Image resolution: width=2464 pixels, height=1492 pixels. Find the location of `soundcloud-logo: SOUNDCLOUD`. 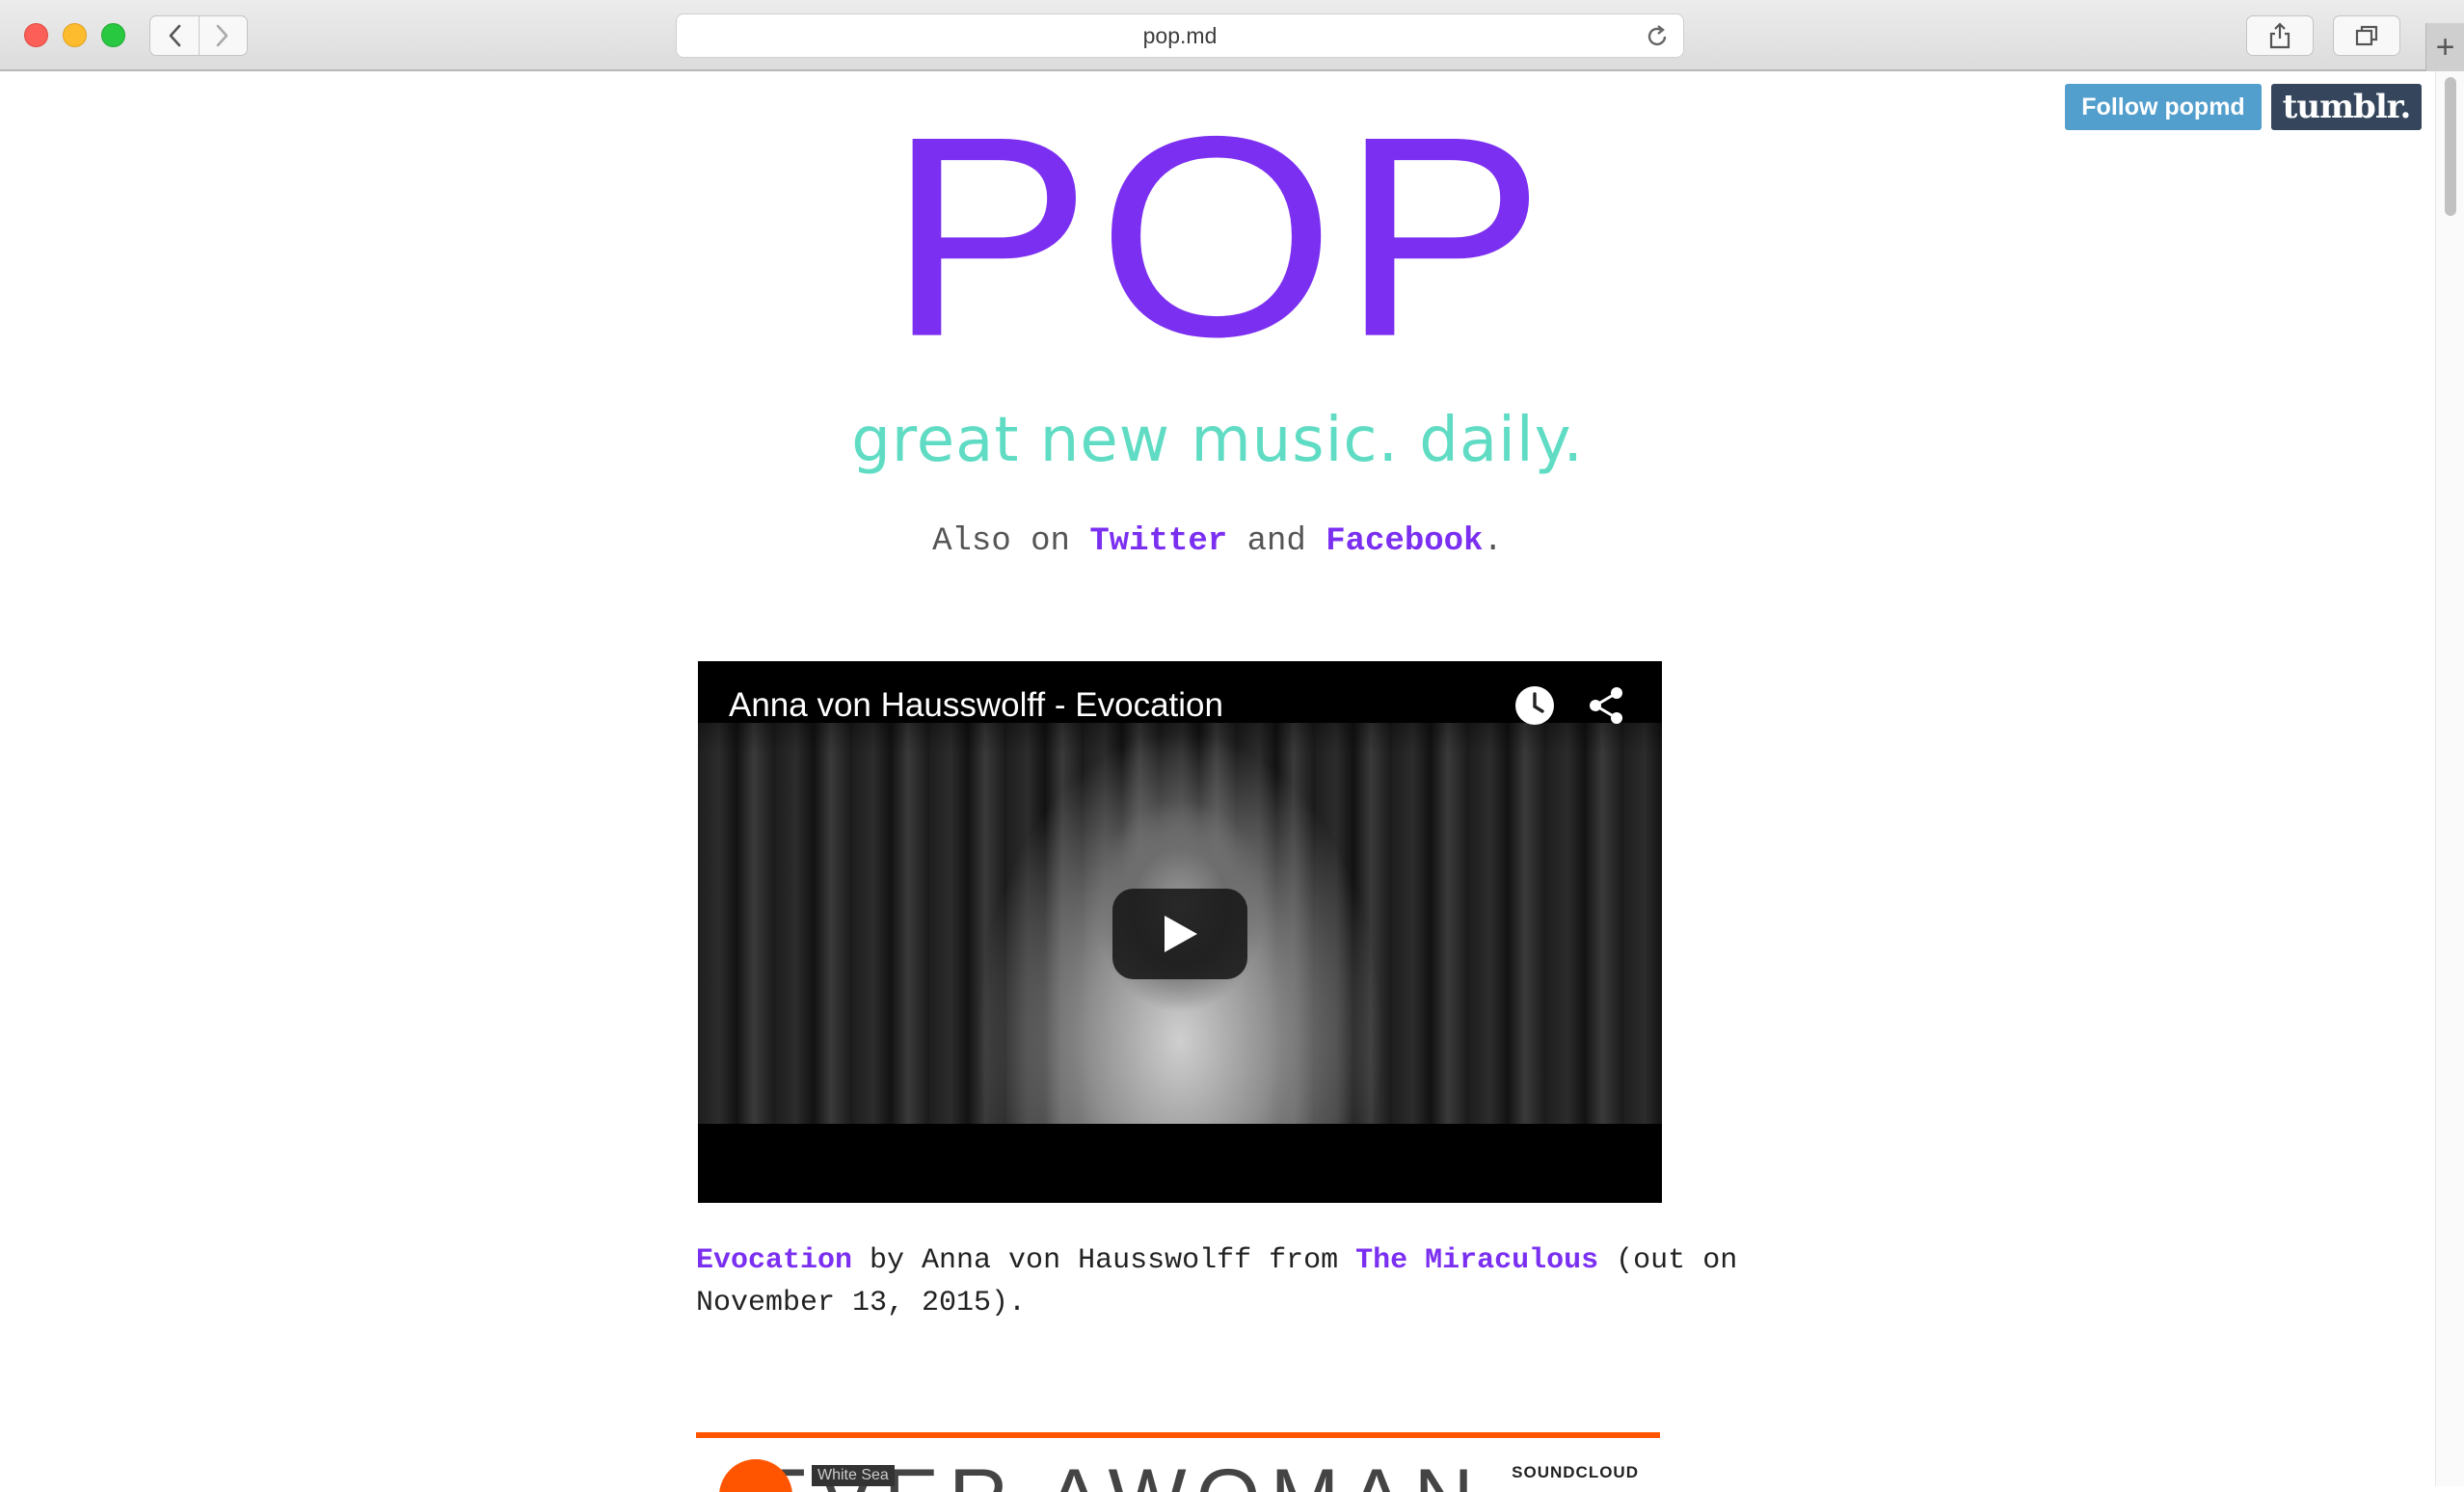

soundcloud-logo: SOUNDCLOUD is located at coordinates (1576, 1472).